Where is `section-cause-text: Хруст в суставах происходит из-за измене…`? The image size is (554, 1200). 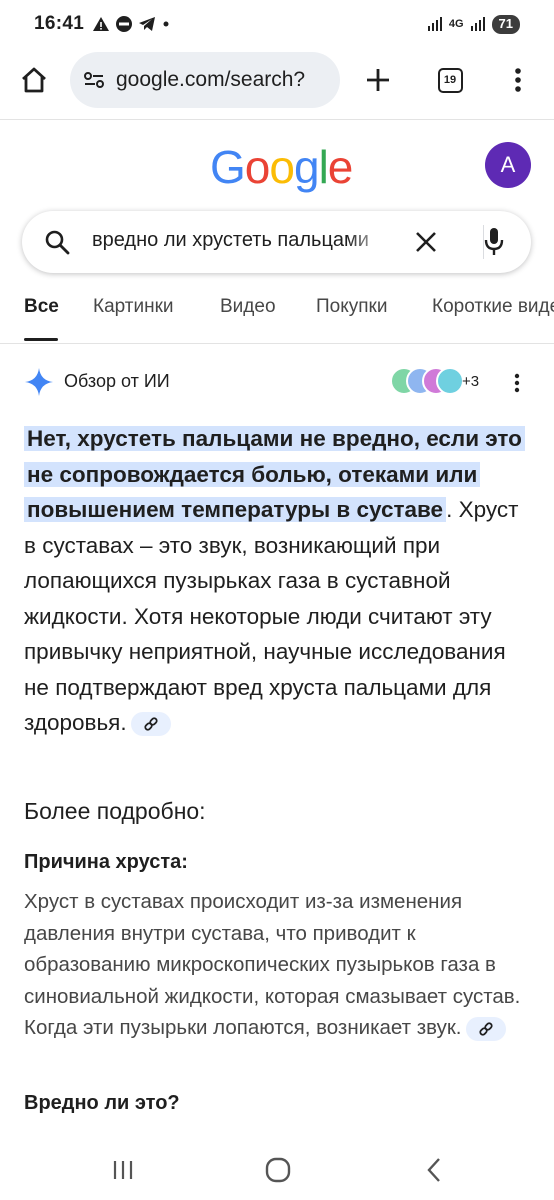 section-cause-text: Хруст в суставах происходит из-за измене… is located at coordinates (279, 965).